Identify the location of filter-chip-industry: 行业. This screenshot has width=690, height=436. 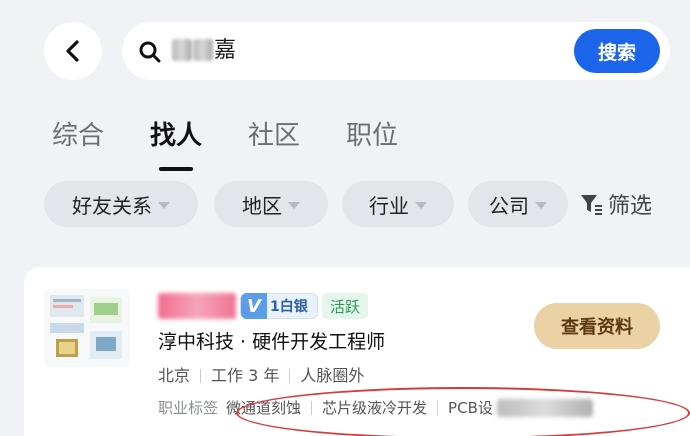
(398, 204).